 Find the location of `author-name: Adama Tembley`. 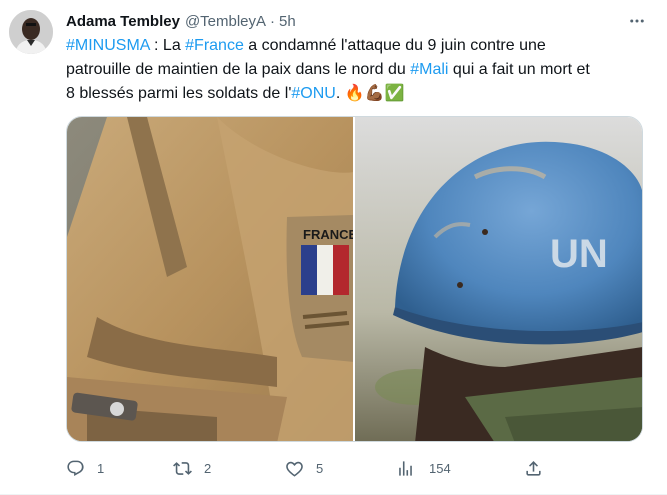

author-name: Adama Tembley is located at coordinates (123, 21).